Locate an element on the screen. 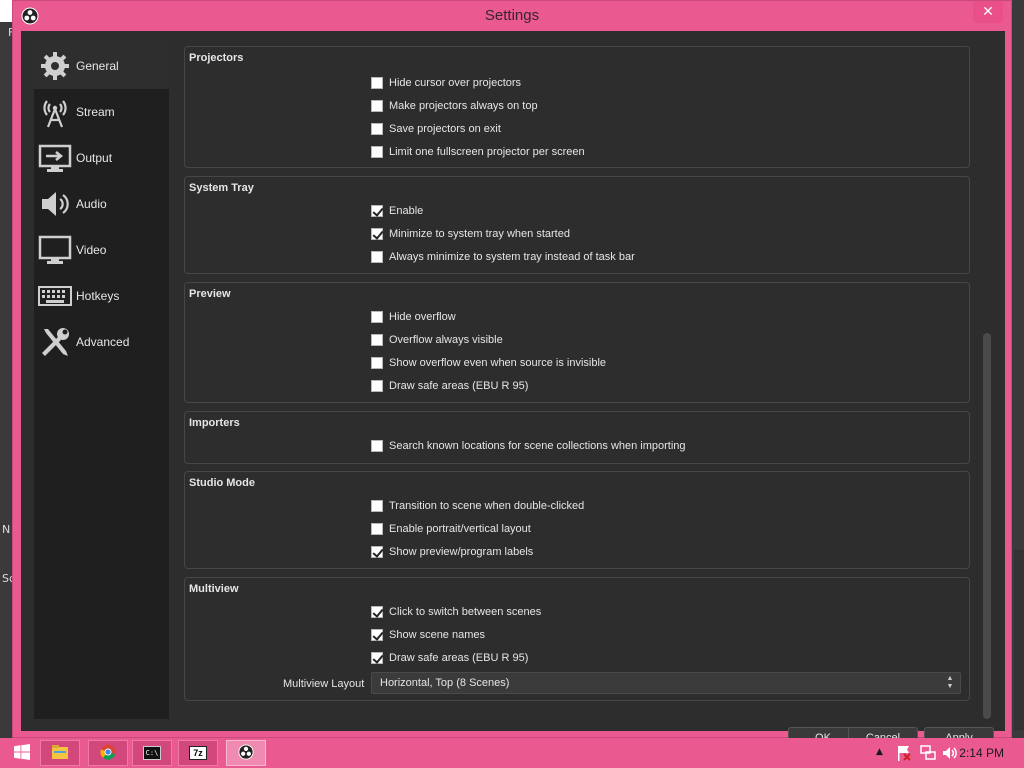  checkbox-label: Show scene names is located at coordinates (437, 635).